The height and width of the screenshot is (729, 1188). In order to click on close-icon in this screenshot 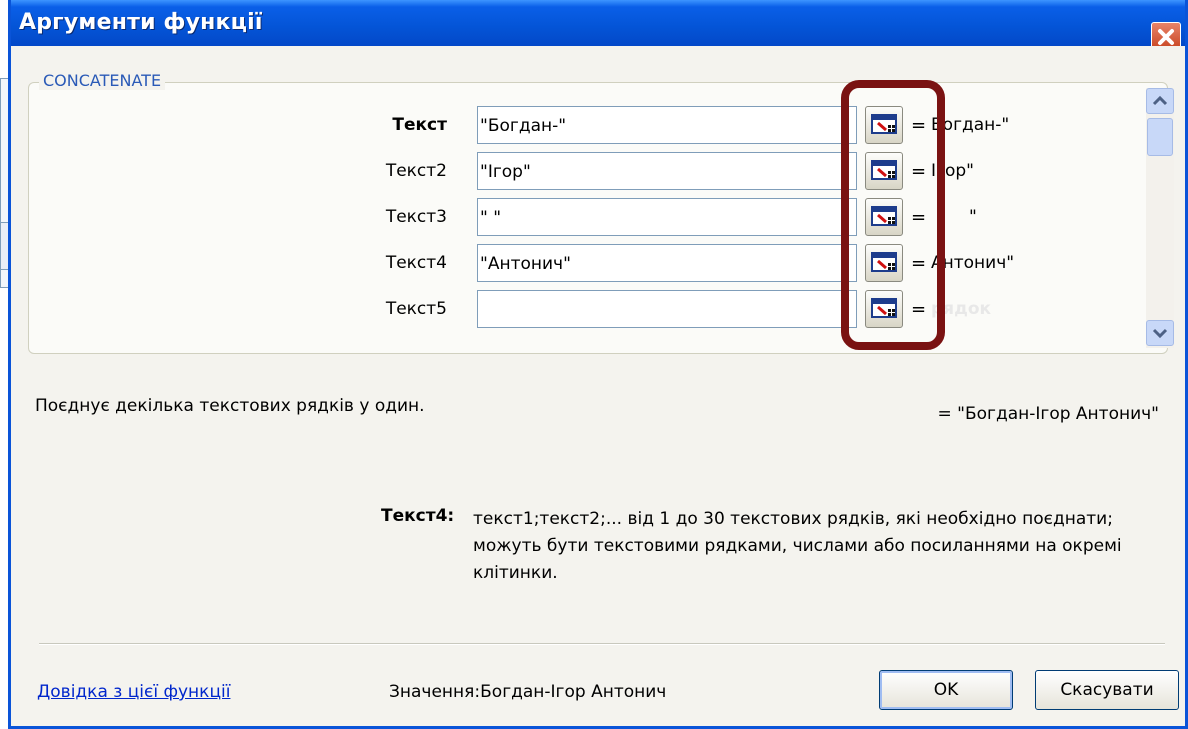, I will do `click(1166, 37)`.